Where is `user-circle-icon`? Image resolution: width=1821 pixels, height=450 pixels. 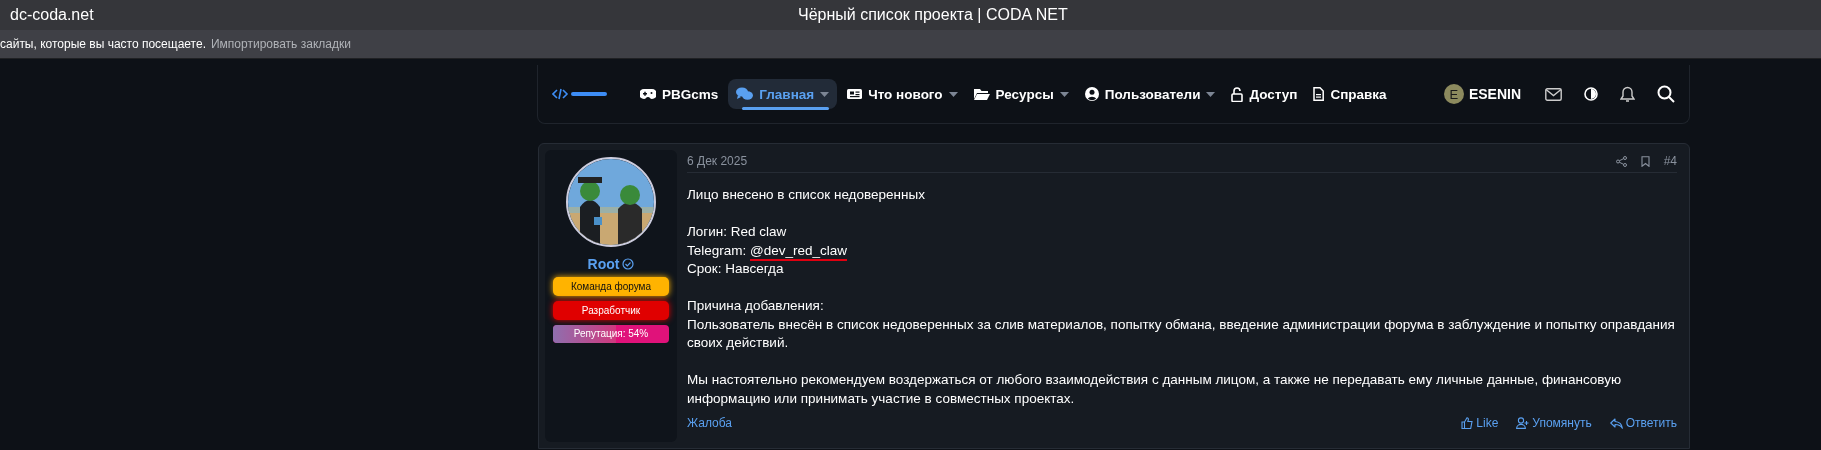 user-circle-icon is located at coordinates (1091, 94).